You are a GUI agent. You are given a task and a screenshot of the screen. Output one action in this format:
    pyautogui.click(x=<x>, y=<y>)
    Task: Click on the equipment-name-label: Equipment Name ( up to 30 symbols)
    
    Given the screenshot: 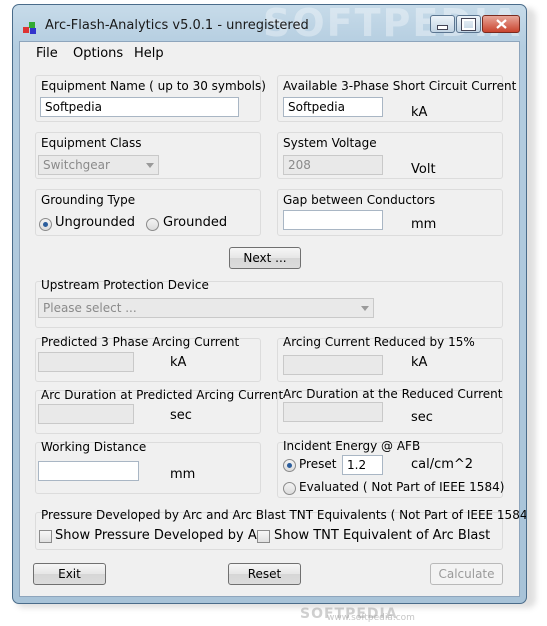 What is the action you would take?
    pyautogui.click(x=153, y=86)
    